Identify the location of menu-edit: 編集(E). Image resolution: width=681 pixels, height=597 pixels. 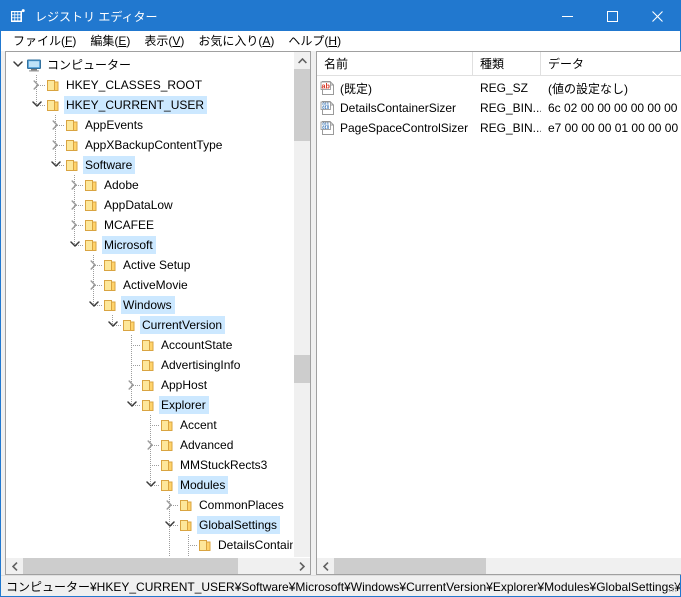
(110, 41).